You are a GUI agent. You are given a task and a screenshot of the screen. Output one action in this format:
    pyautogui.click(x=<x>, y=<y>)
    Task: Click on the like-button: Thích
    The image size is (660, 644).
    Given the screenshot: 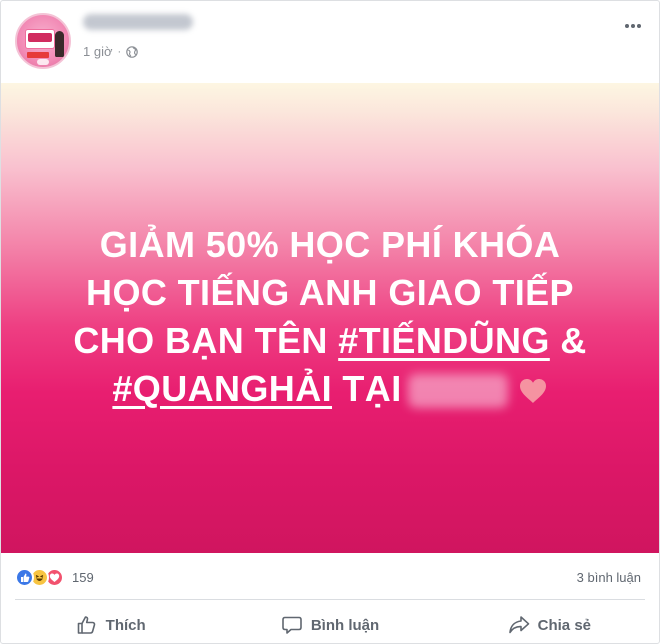 What is the action you would take?
    pyautogui.click(x=110, y=624)
    